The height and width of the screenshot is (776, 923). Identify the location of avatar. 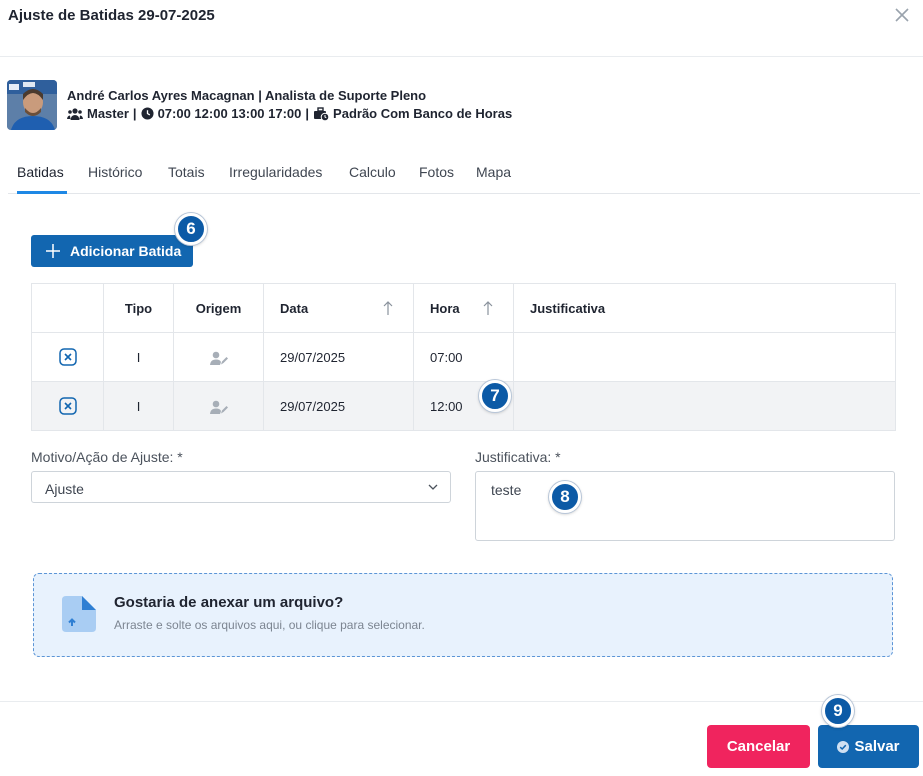
(32, 105).